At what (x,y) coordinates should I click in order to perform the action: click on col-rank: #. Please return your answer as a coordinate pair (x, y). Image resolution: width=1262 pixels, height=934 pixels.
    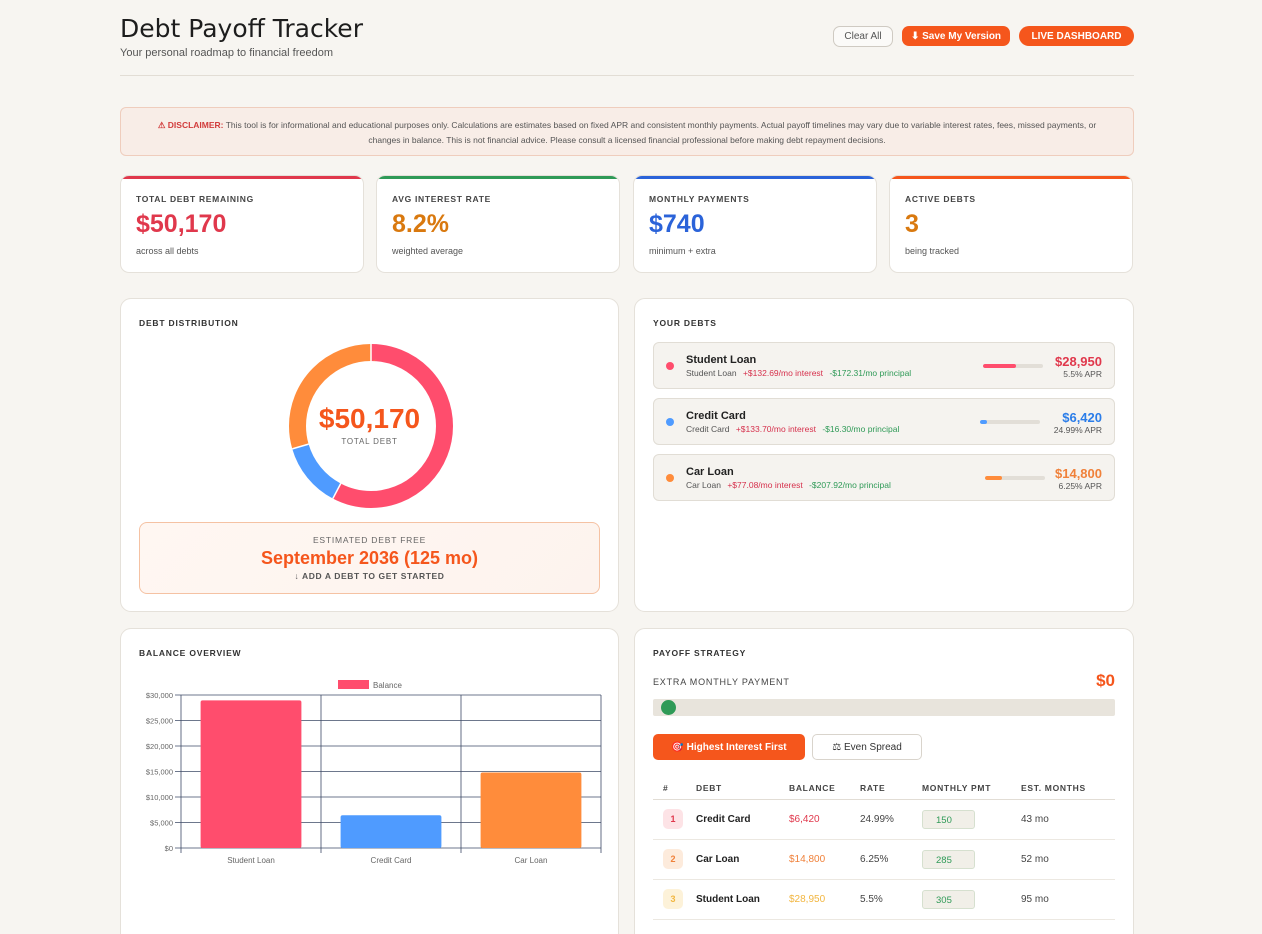
    Looking at the image, I should click on (674, 788).